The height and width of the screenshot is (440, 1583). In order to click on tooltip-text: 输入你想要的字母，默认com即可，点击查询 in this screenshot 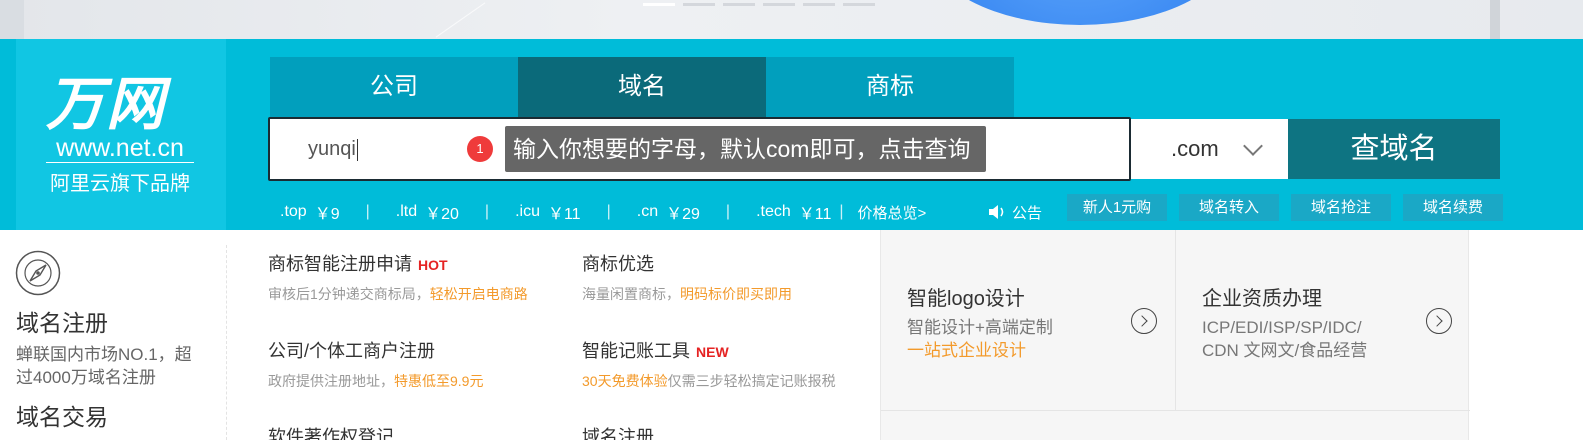, I will do `click(746, 149)`.